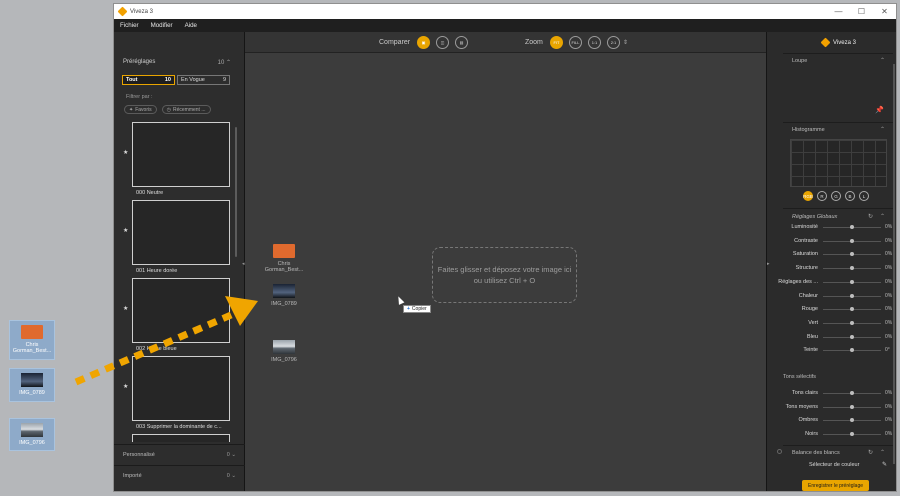  I want to click on preset-tabs: Tout 10 En Vogue 9, so click(176, 80).